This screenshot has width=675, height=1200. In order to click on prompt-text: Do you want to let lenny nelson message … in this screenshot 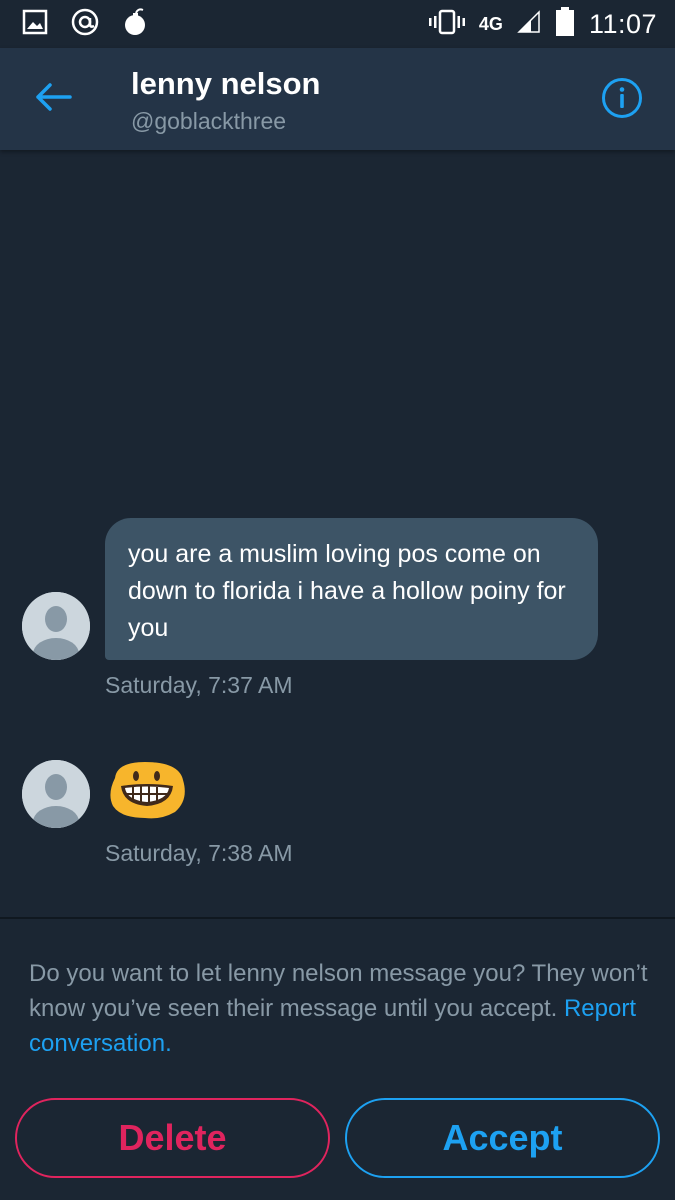, I will do `click(338, 991)`.